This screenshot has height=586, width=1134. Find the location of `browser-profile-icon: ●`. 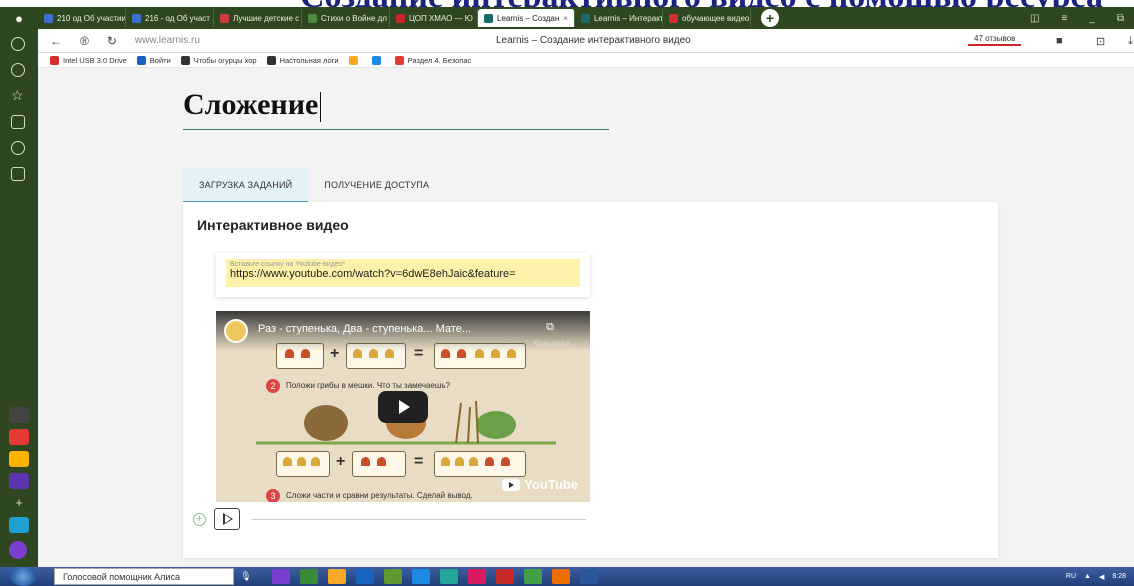

browser-profile-icon: ● is located at coordinates (19, 18).